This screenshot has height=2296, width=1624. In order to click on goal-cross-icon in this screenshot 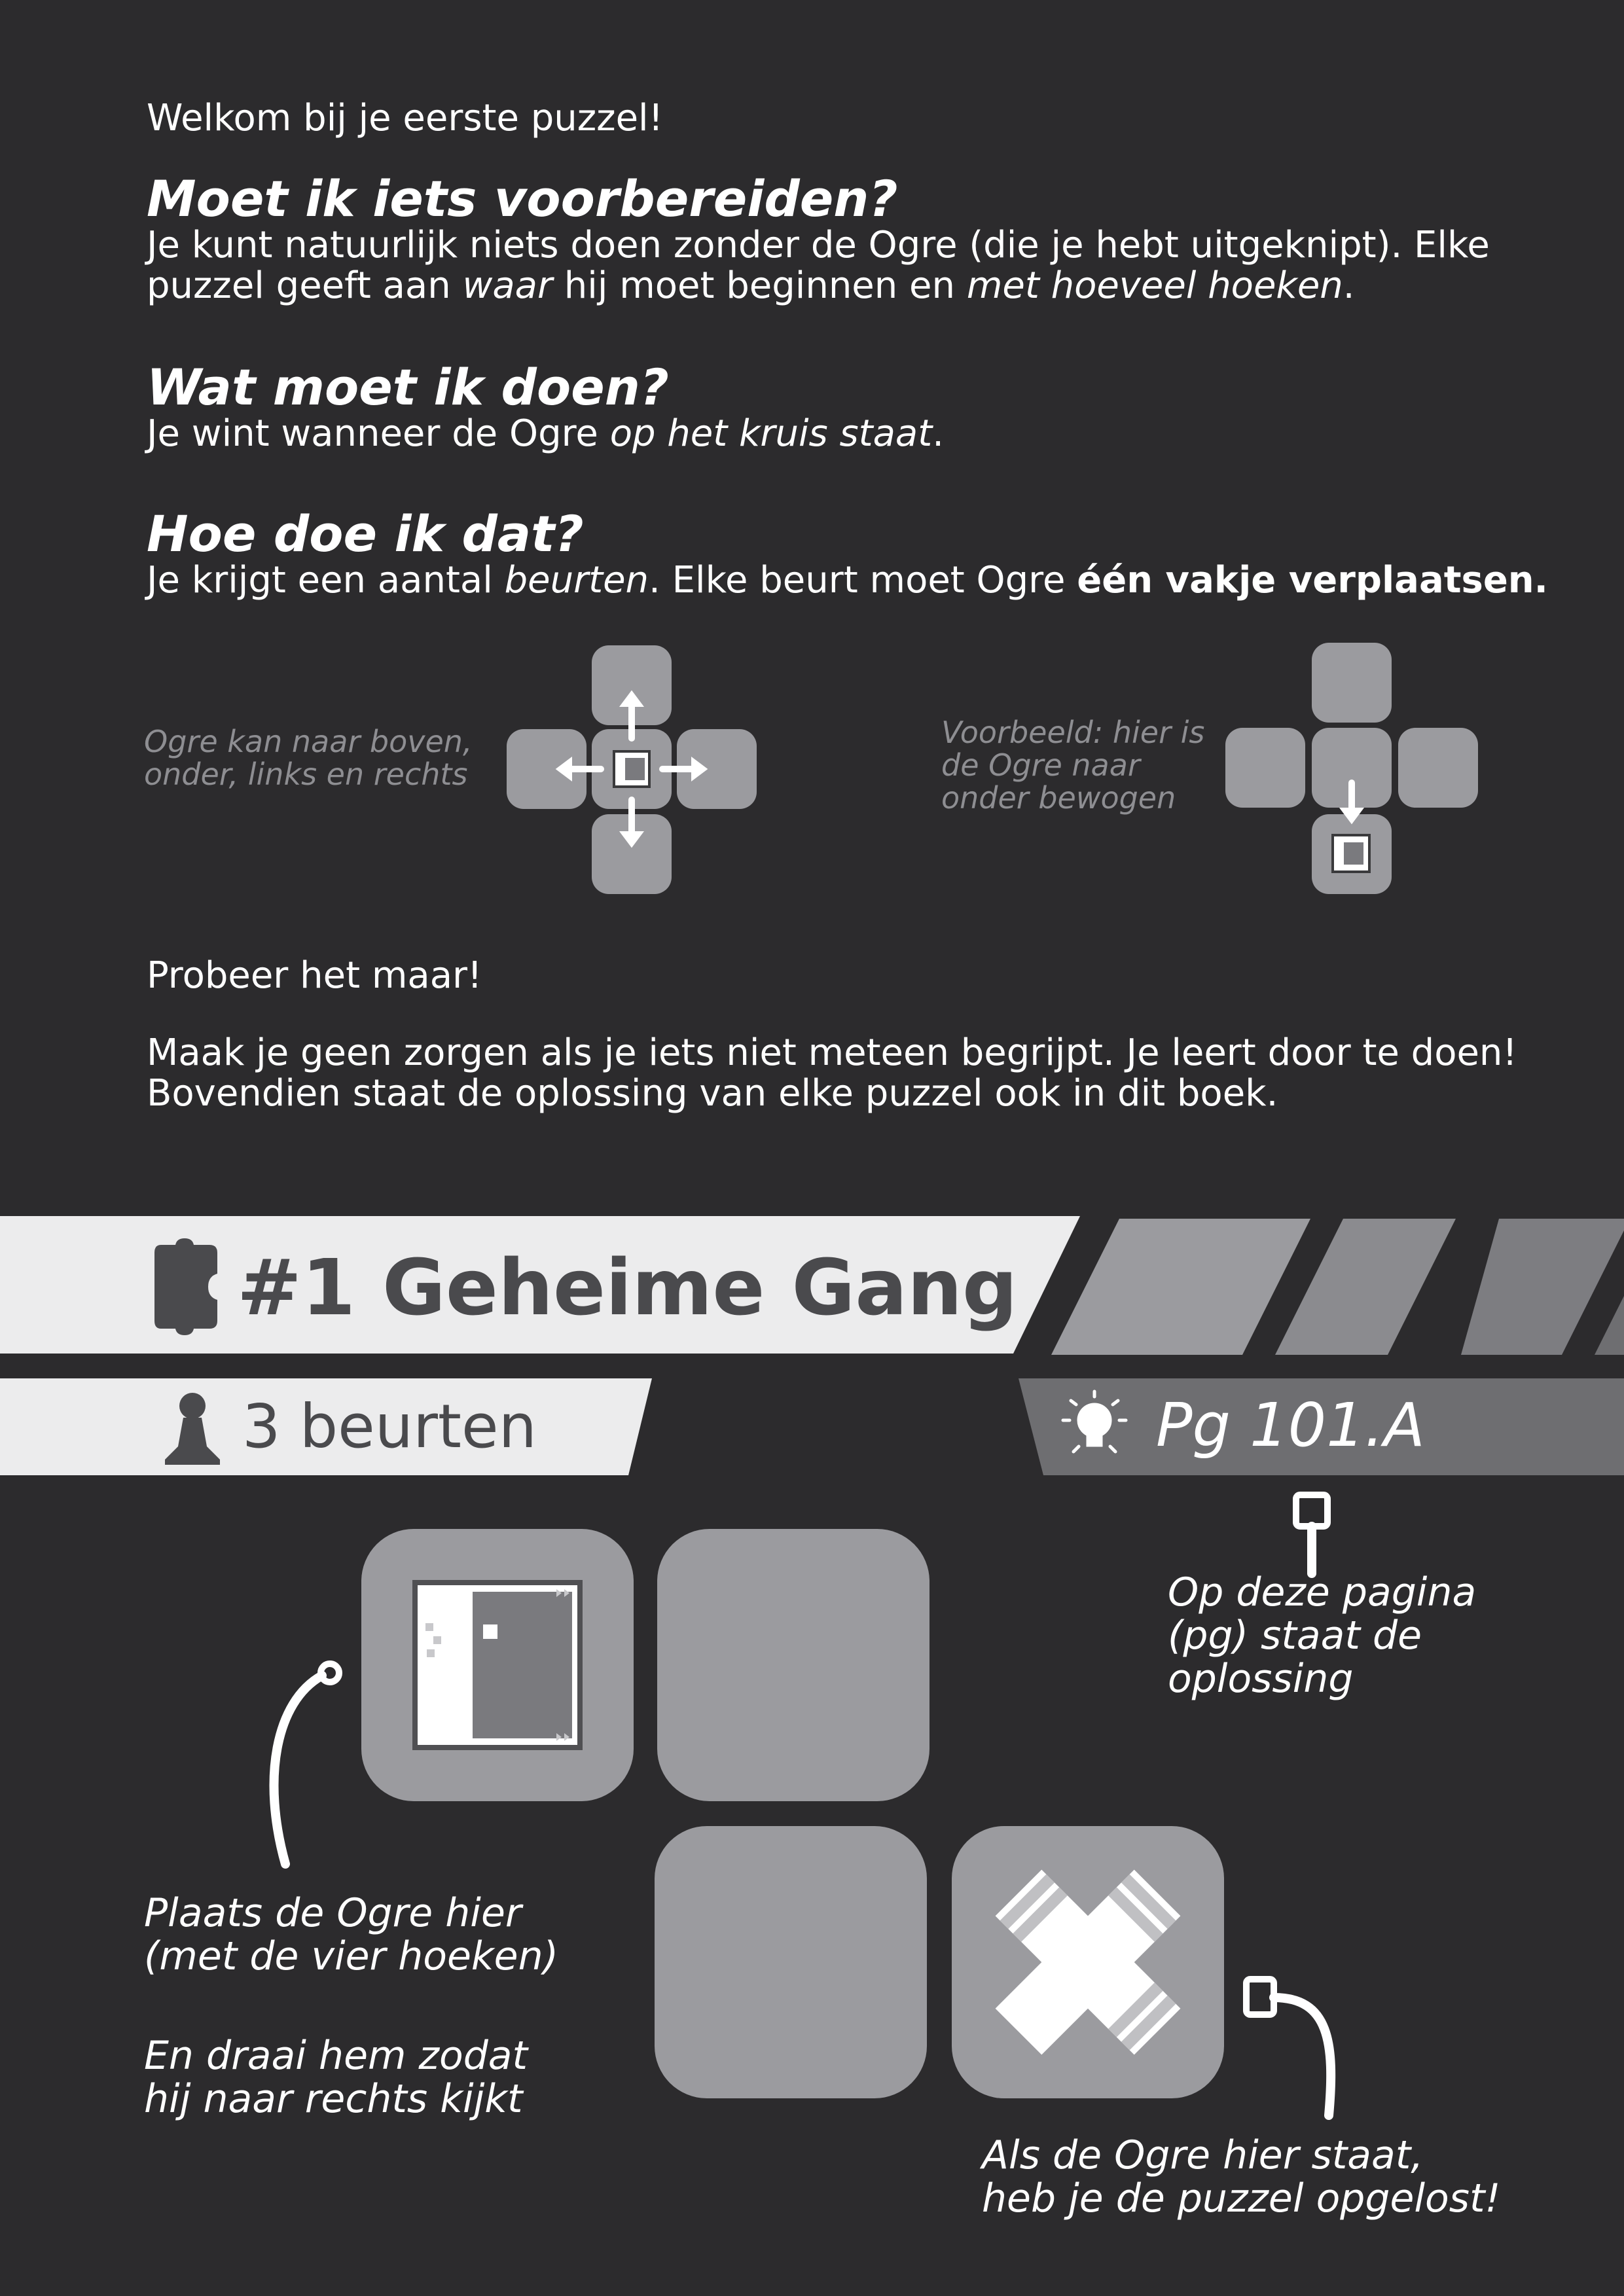, I will do `click(1088, 1962)`.